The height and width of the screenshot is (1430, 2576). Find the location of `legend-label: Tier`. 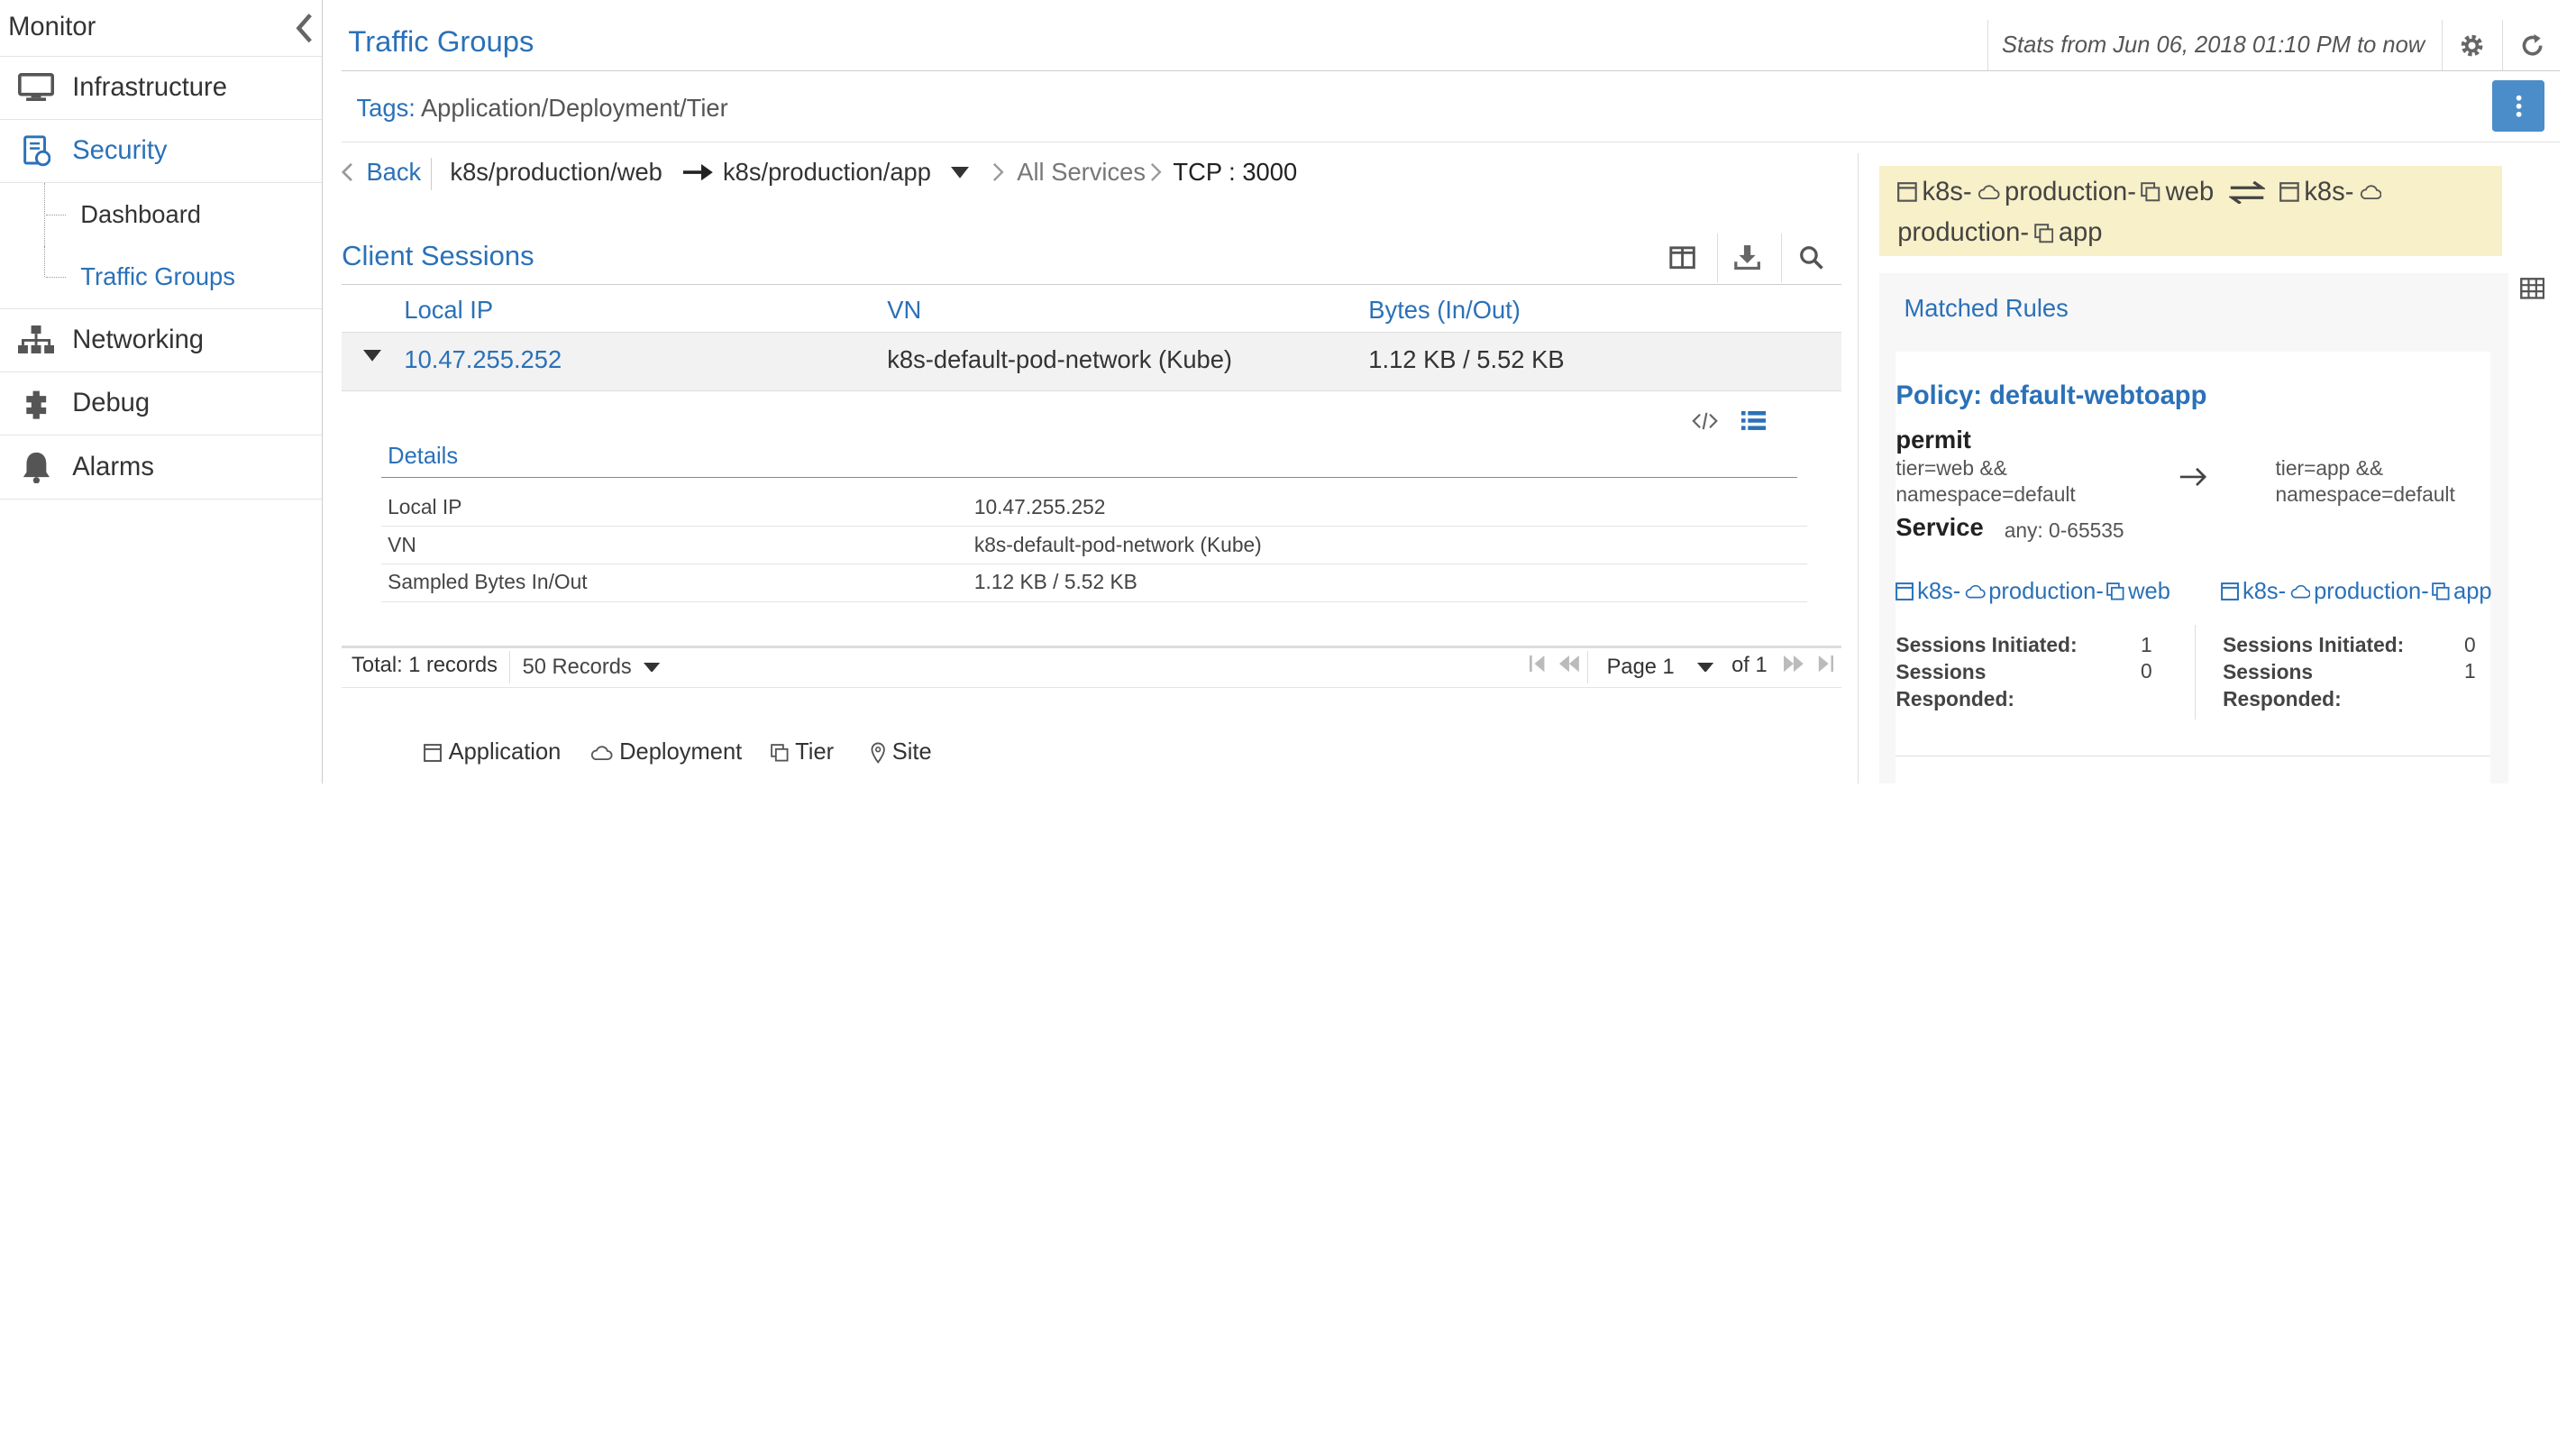

legend-label: Tier is located at coordinates (815, 752).